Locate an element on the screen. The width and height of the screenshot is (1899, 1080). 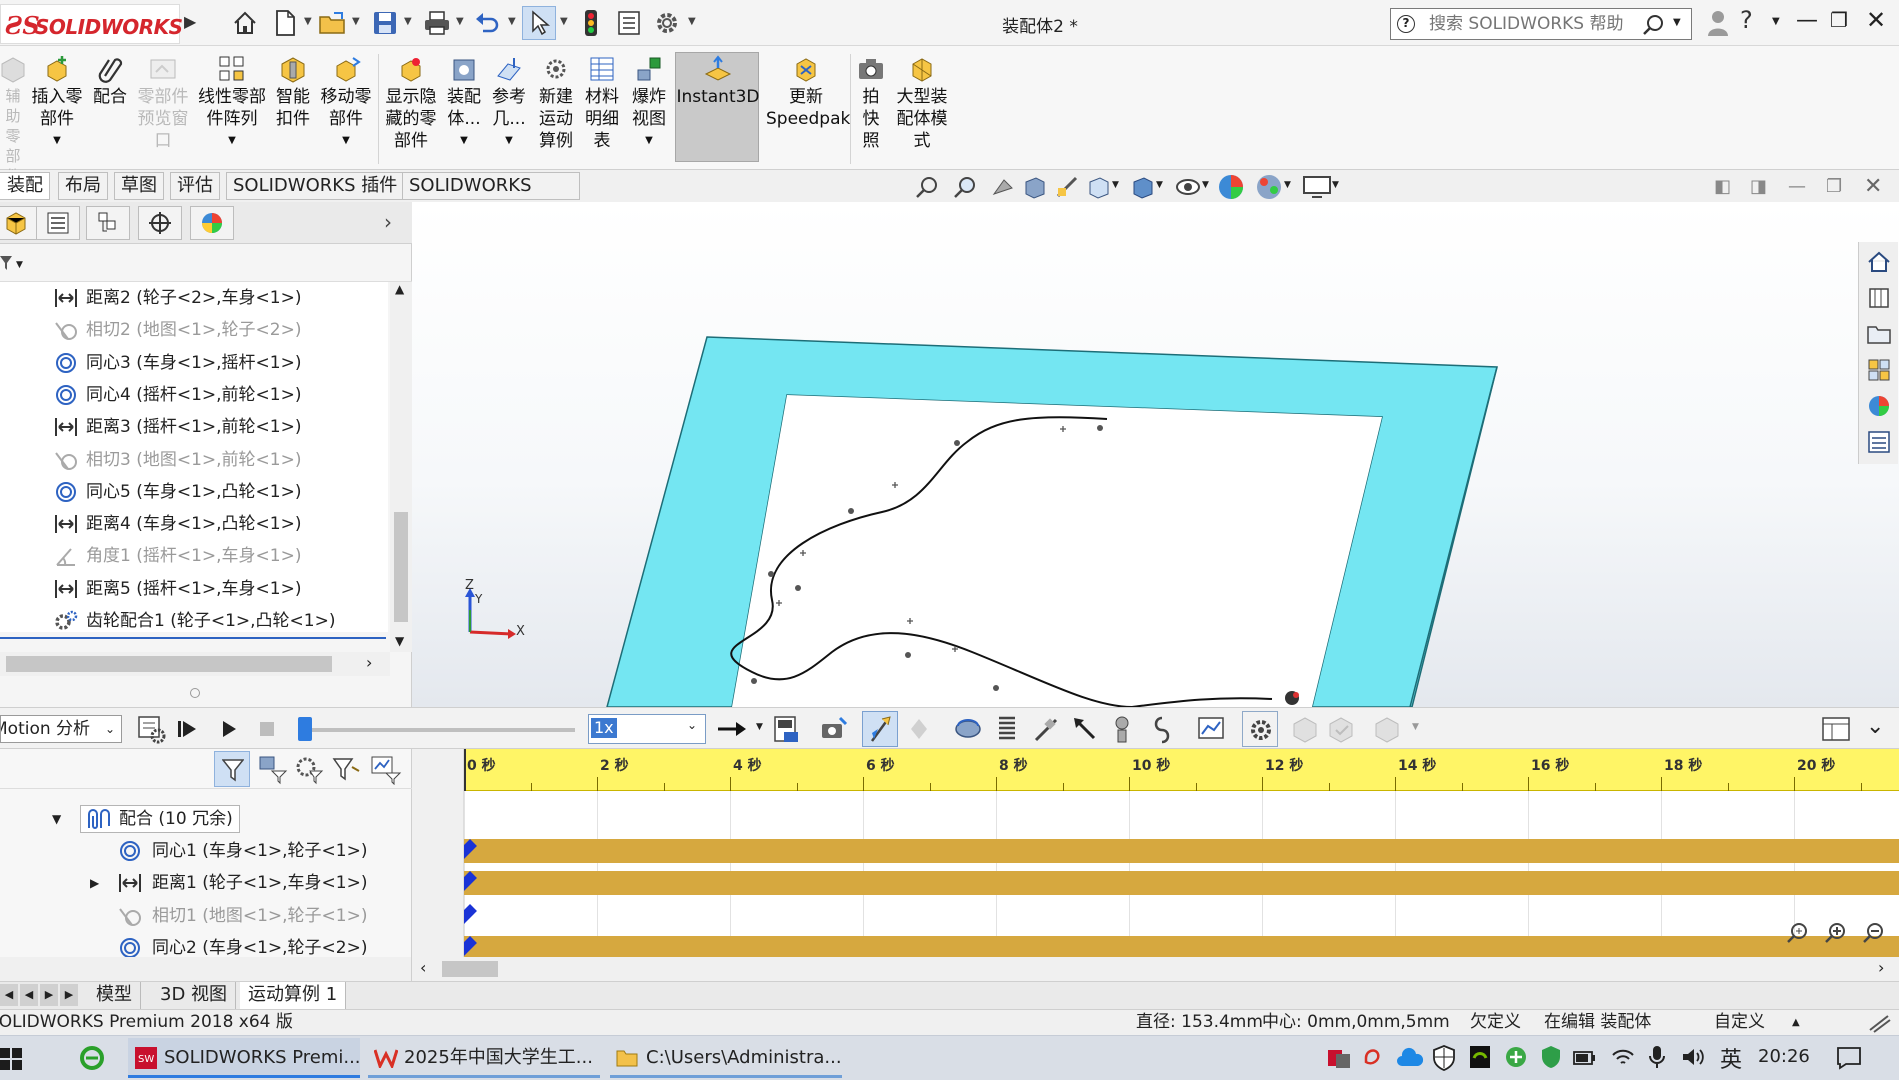
zoom-out-icon is located at coordinates (1875, 933).